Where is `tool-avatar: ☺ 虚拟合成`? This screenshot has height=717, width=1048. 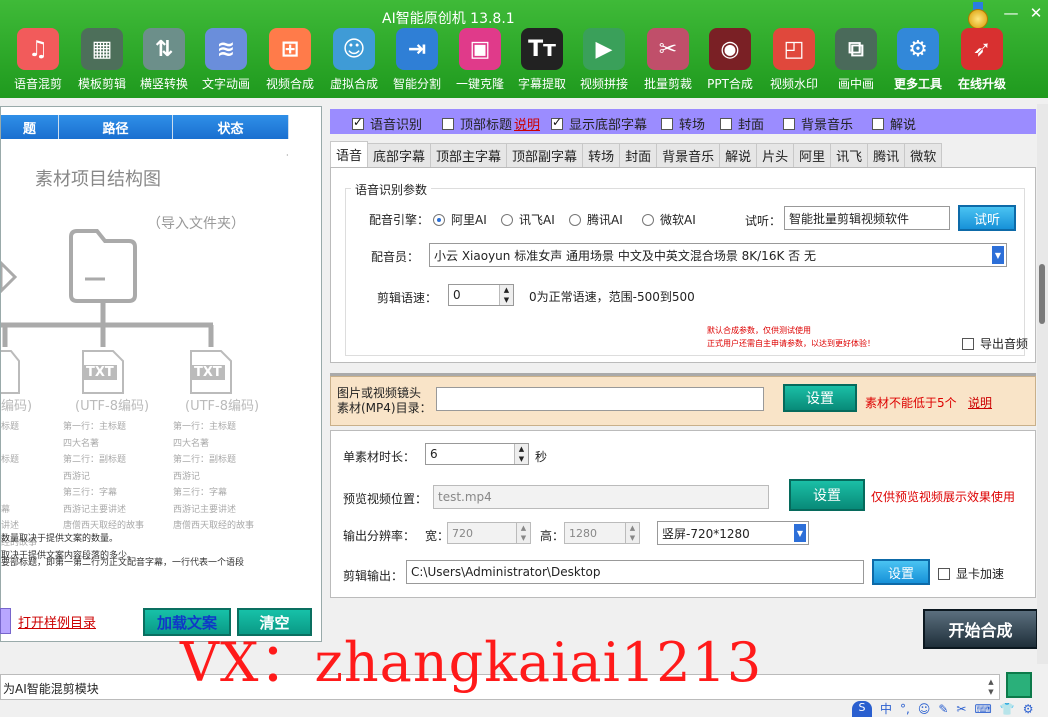 tool-avatar: ☺ 虚拟合成 is located at coordinates (354, 61).